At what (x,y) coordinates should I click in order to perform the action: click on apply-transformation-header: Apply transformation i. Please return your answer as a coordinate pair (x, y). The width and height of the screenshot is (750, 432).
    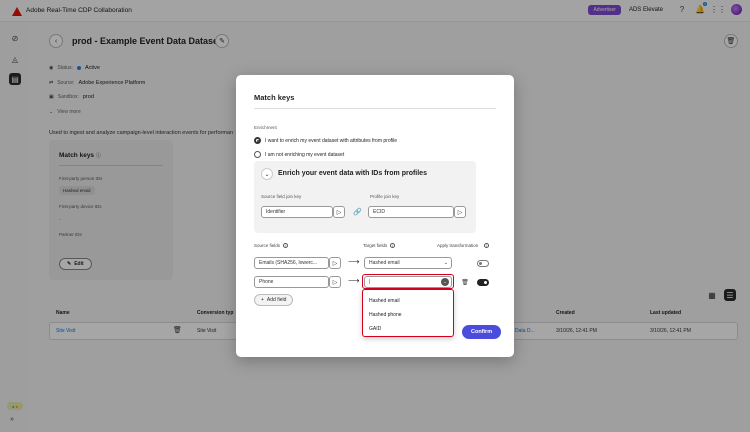
    Looking at the image, I should click on (463, 245).